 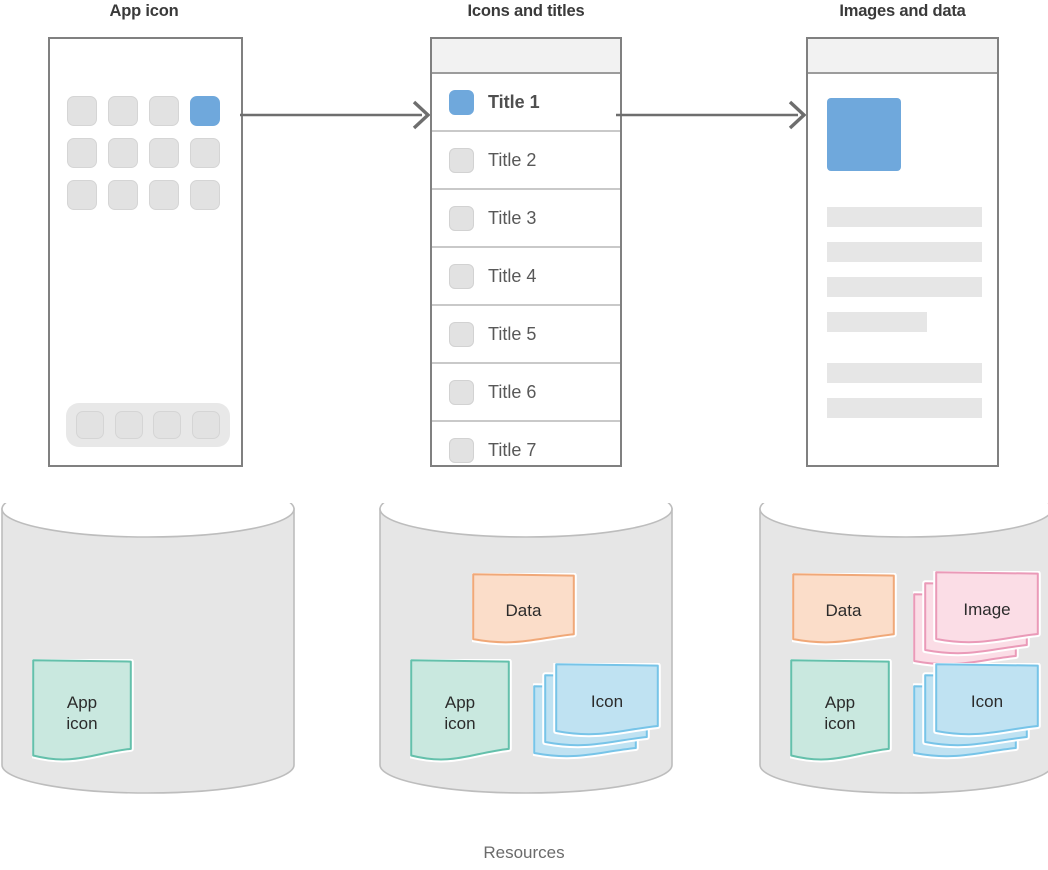 What do you see at coordinates (979, 623) in the screenshot?
I see `resource-card-image-stack: Image` at bounding box center [979, 623].